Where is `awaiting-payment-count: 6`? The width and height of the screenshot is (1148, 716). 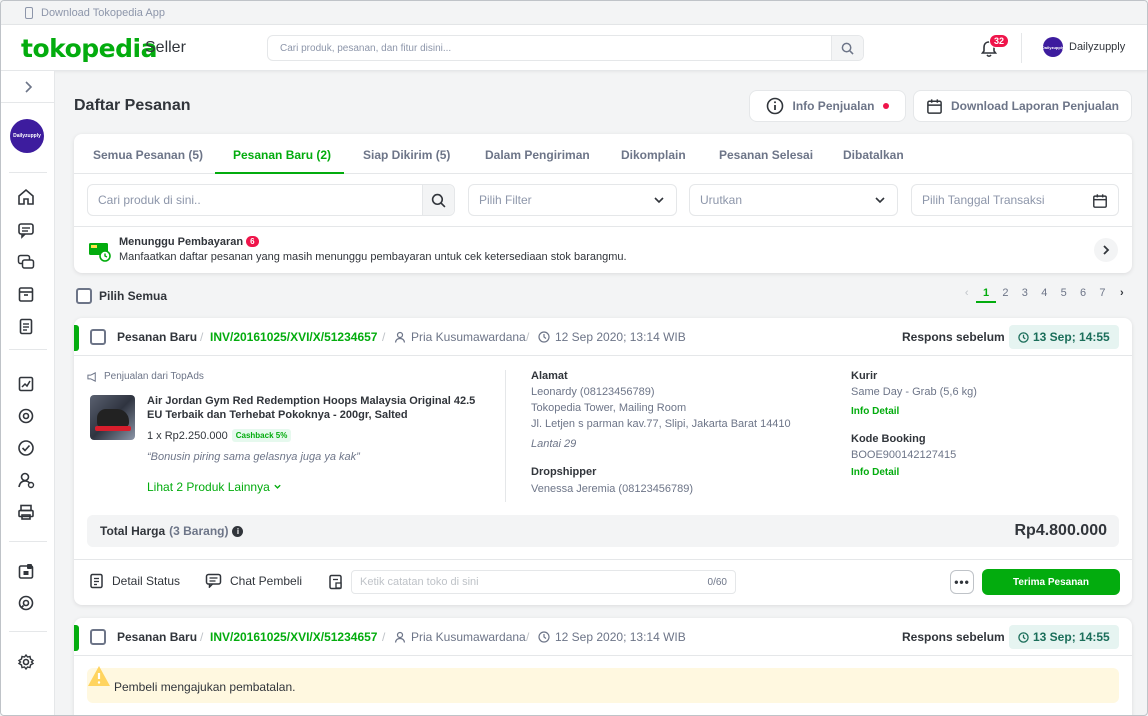 awaiting-payment-count: 6 is located at coordinates (252, 241).